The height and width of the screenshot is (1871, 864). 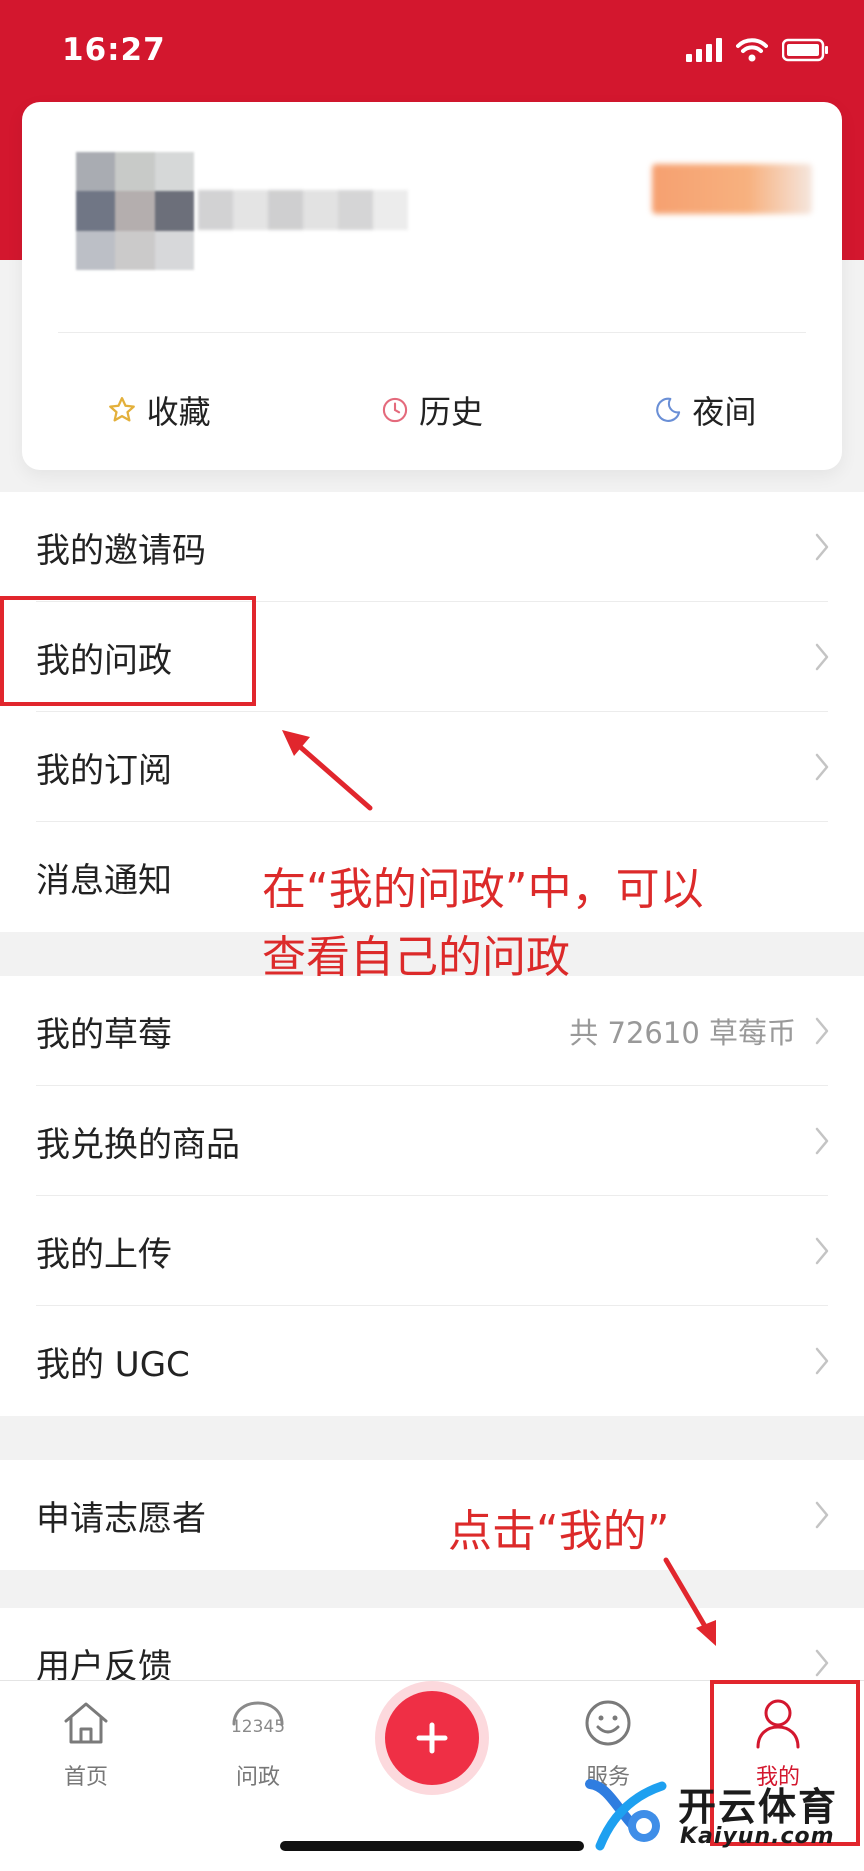 I want to click on kaiyun-watermark: 开云体育 Kaiyun.com, so click(x=720, y=1816).